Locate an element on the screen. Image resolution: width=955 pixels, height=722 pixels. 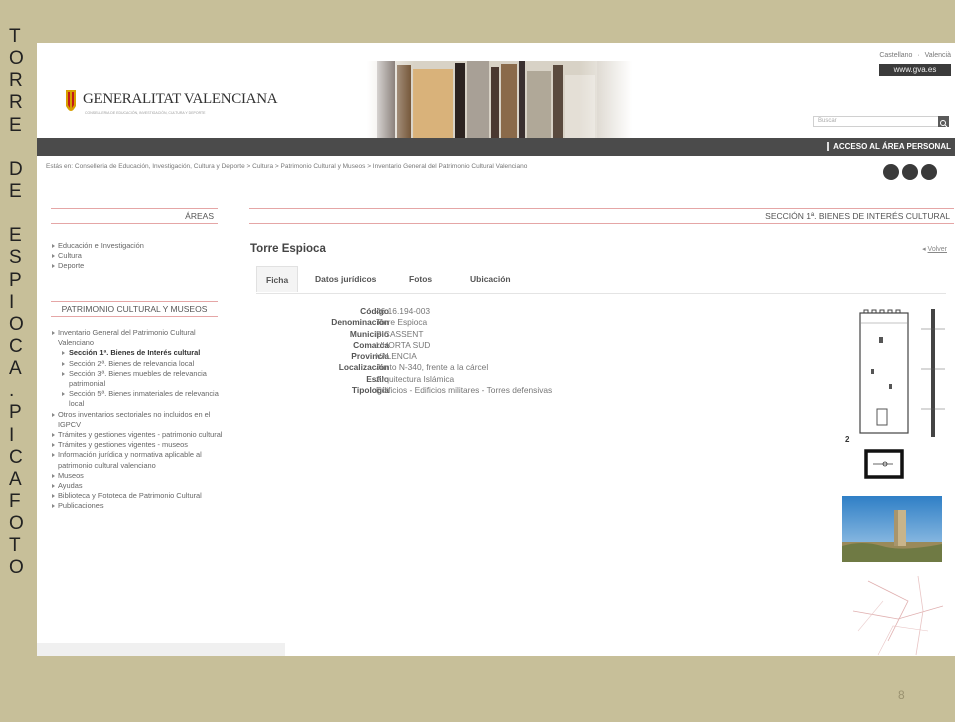
field-label: Localización is located at coordinates (363, 367).